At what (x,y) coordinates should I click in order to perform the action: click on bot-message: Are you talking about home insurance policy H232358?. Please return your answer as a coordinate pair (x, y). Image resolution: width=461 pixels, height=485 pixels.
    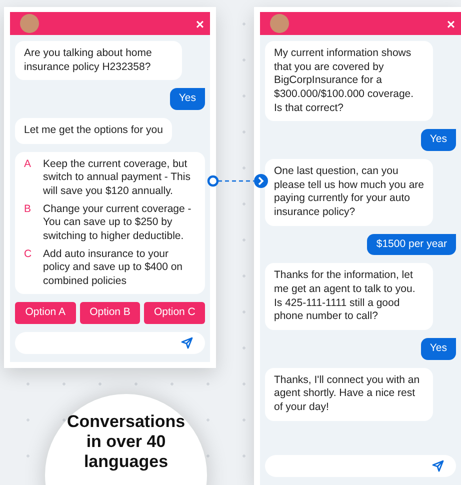
    Looking at the image, I should click on (98, 60).